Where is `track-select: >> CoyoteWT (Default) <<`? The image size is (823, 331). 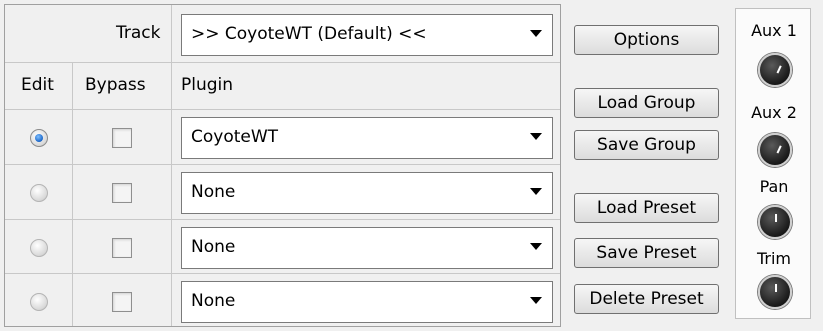
track-select: >> CoyoteWT (Default) << is located at coordinates (367, 35).